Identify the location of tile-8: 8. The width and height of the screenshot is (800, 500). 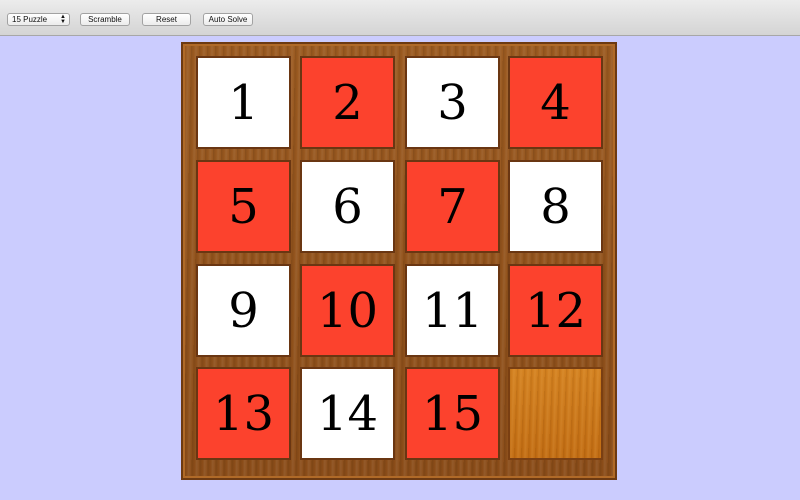
(555, 206).